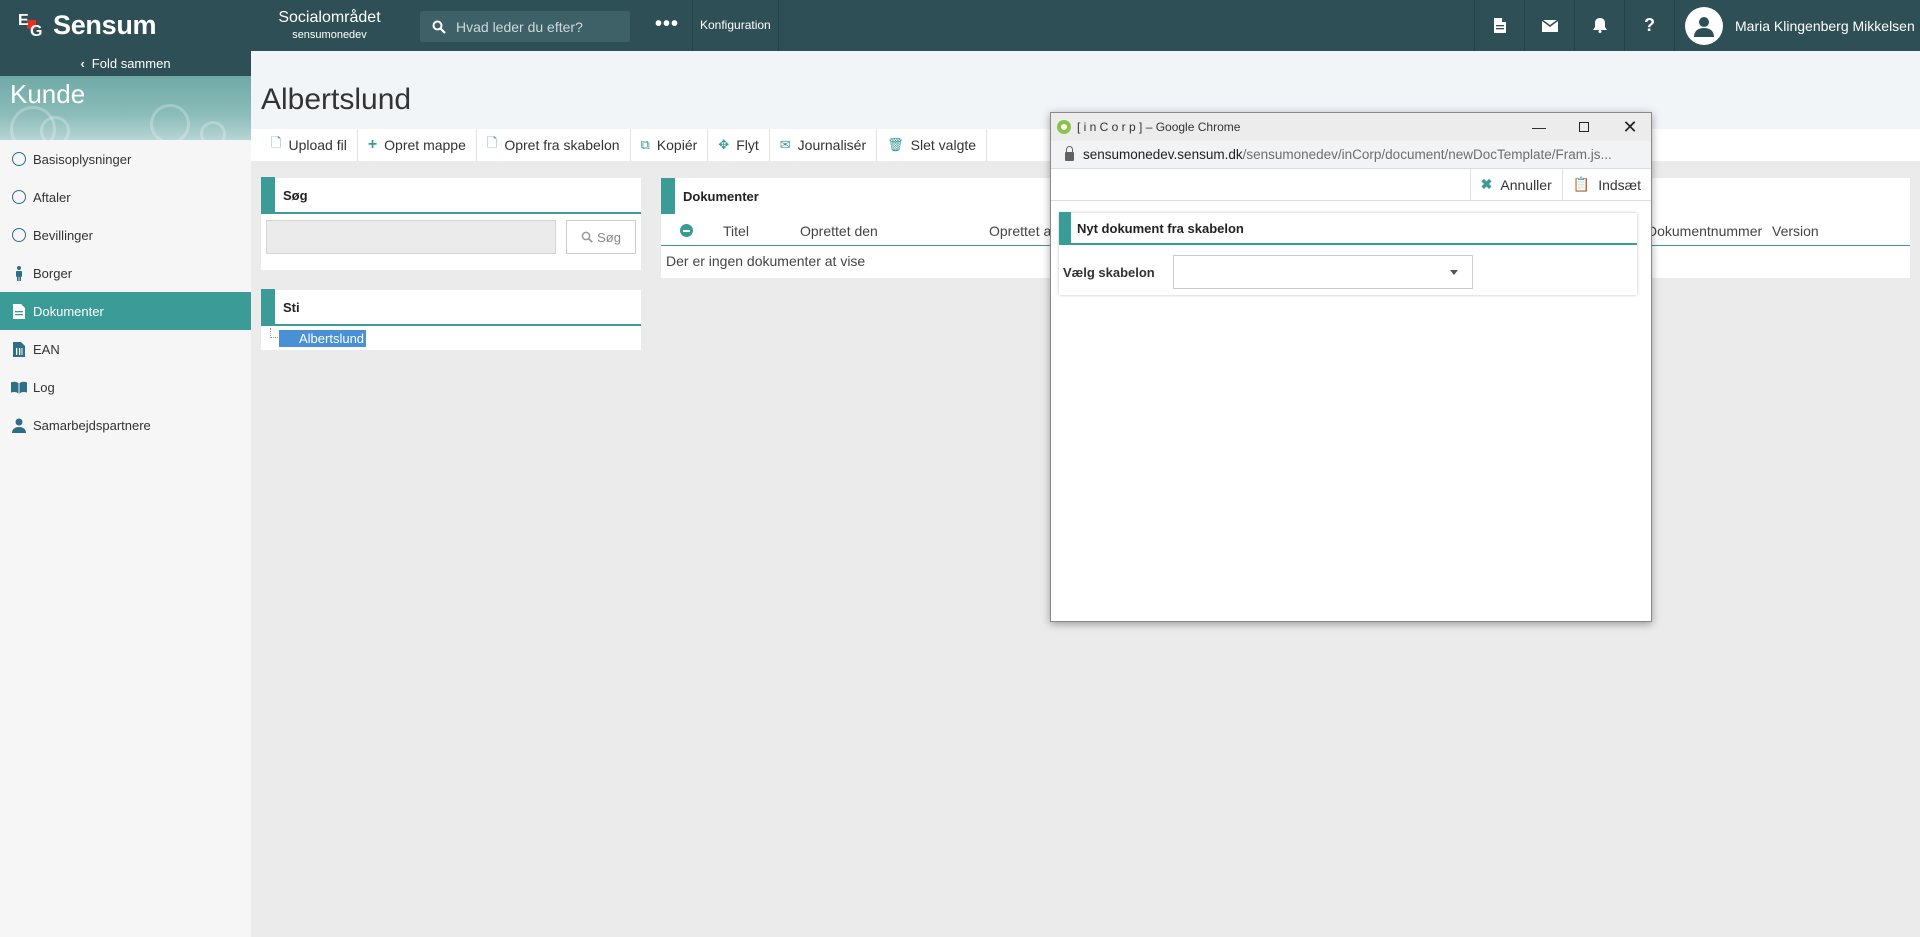  Describe the element at coordinates (1159, 127) in the screenshot. I see `window-title: [ i n C o r p ] – Google Chrome` at that location.